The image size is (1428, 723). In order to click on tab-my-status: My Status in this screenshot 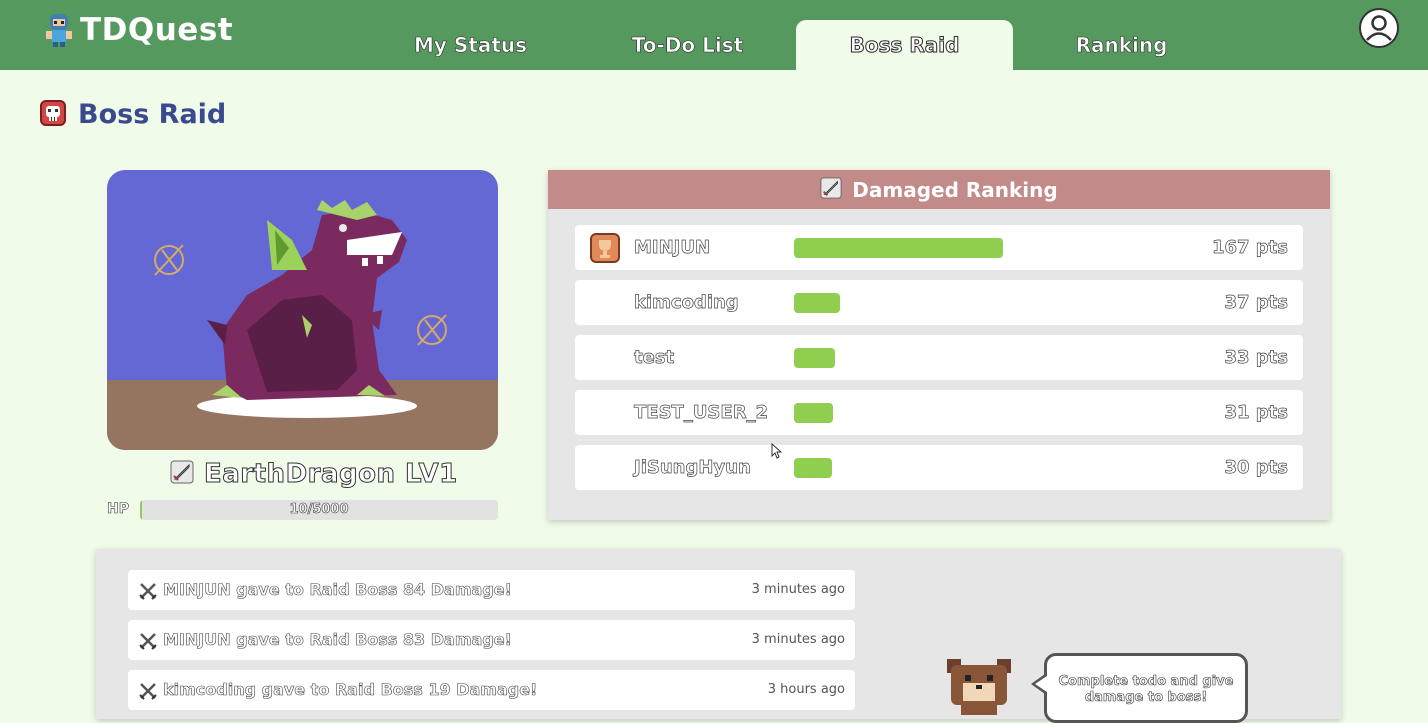, I will do `click(470, 45)`.